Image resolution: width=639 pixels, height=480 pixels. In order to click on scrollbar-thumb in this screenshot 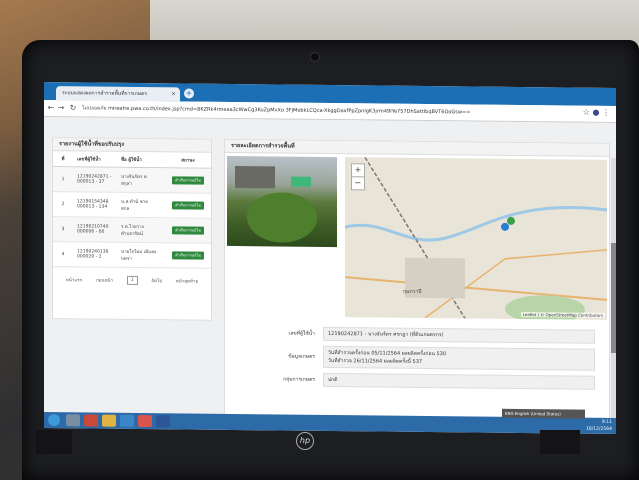, I will do `click(613, 297)`.